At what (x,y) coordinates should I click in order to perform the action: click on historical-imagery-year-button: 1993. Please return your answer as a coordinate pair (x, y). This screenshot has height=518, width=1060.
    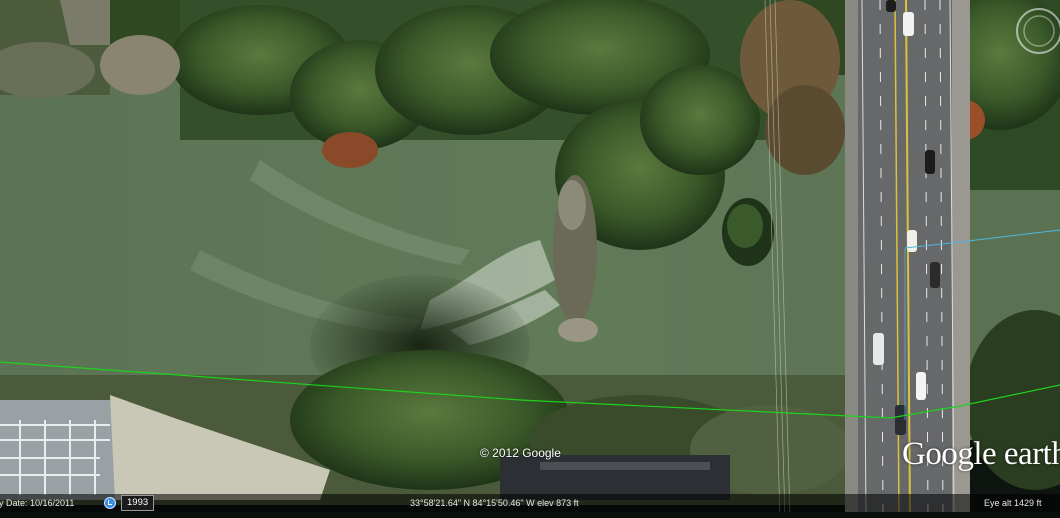
    Looking at the image, I should click on (138, 503).